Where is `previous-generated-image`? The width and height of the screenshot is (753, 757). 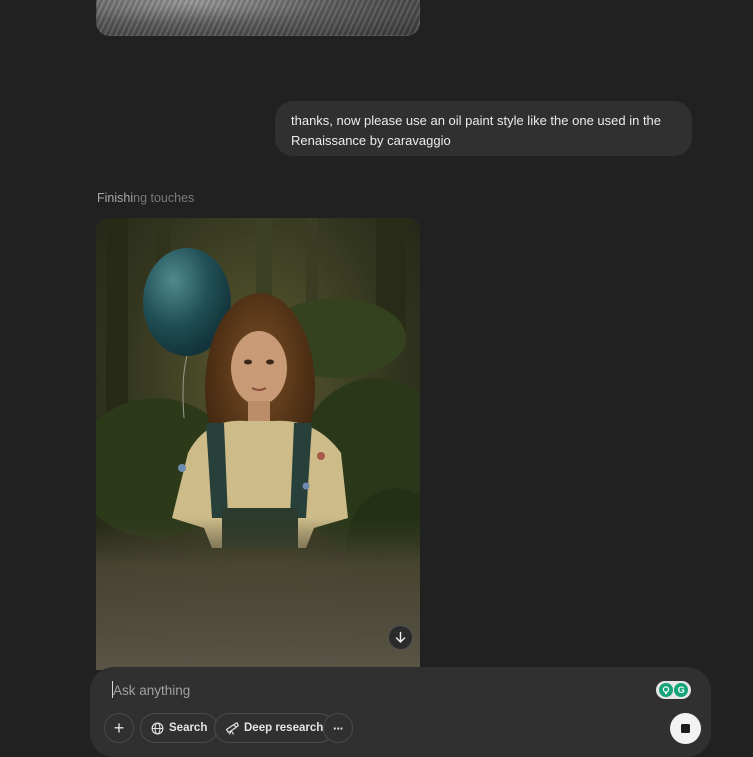
previous-generated-image is located at coordinates (258, 18).